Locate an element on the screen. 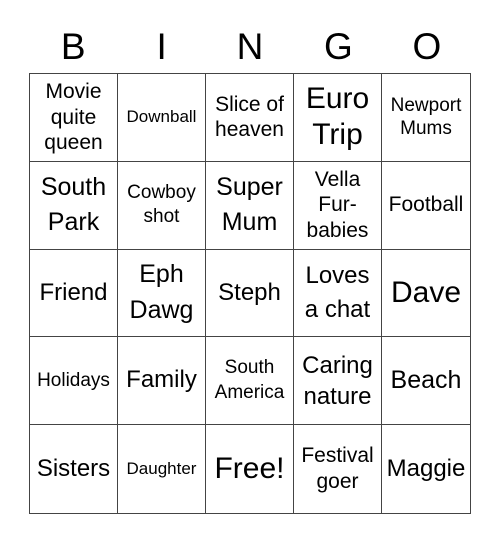 This screenshot has height=544, width=500. cell-text: Festival goer is located at coordinates (337, 469).